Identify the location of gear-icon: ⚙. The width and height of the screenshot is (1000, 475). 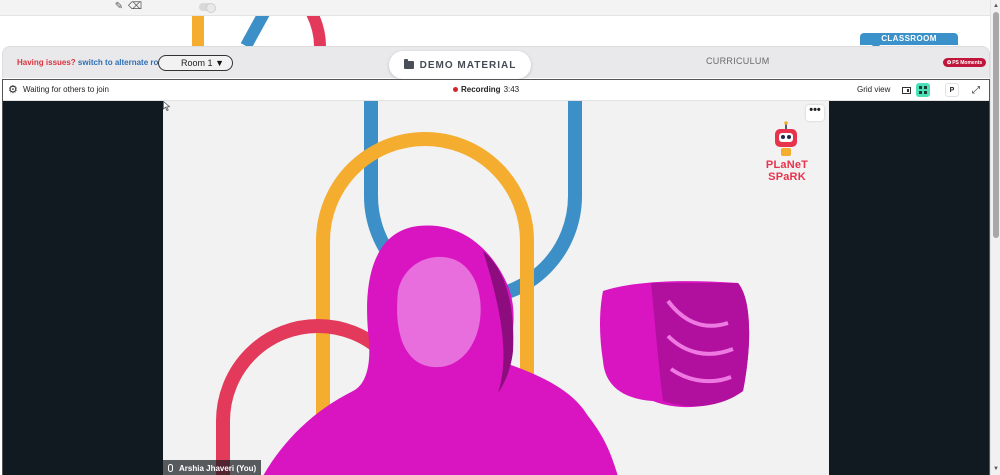
(13, 90).